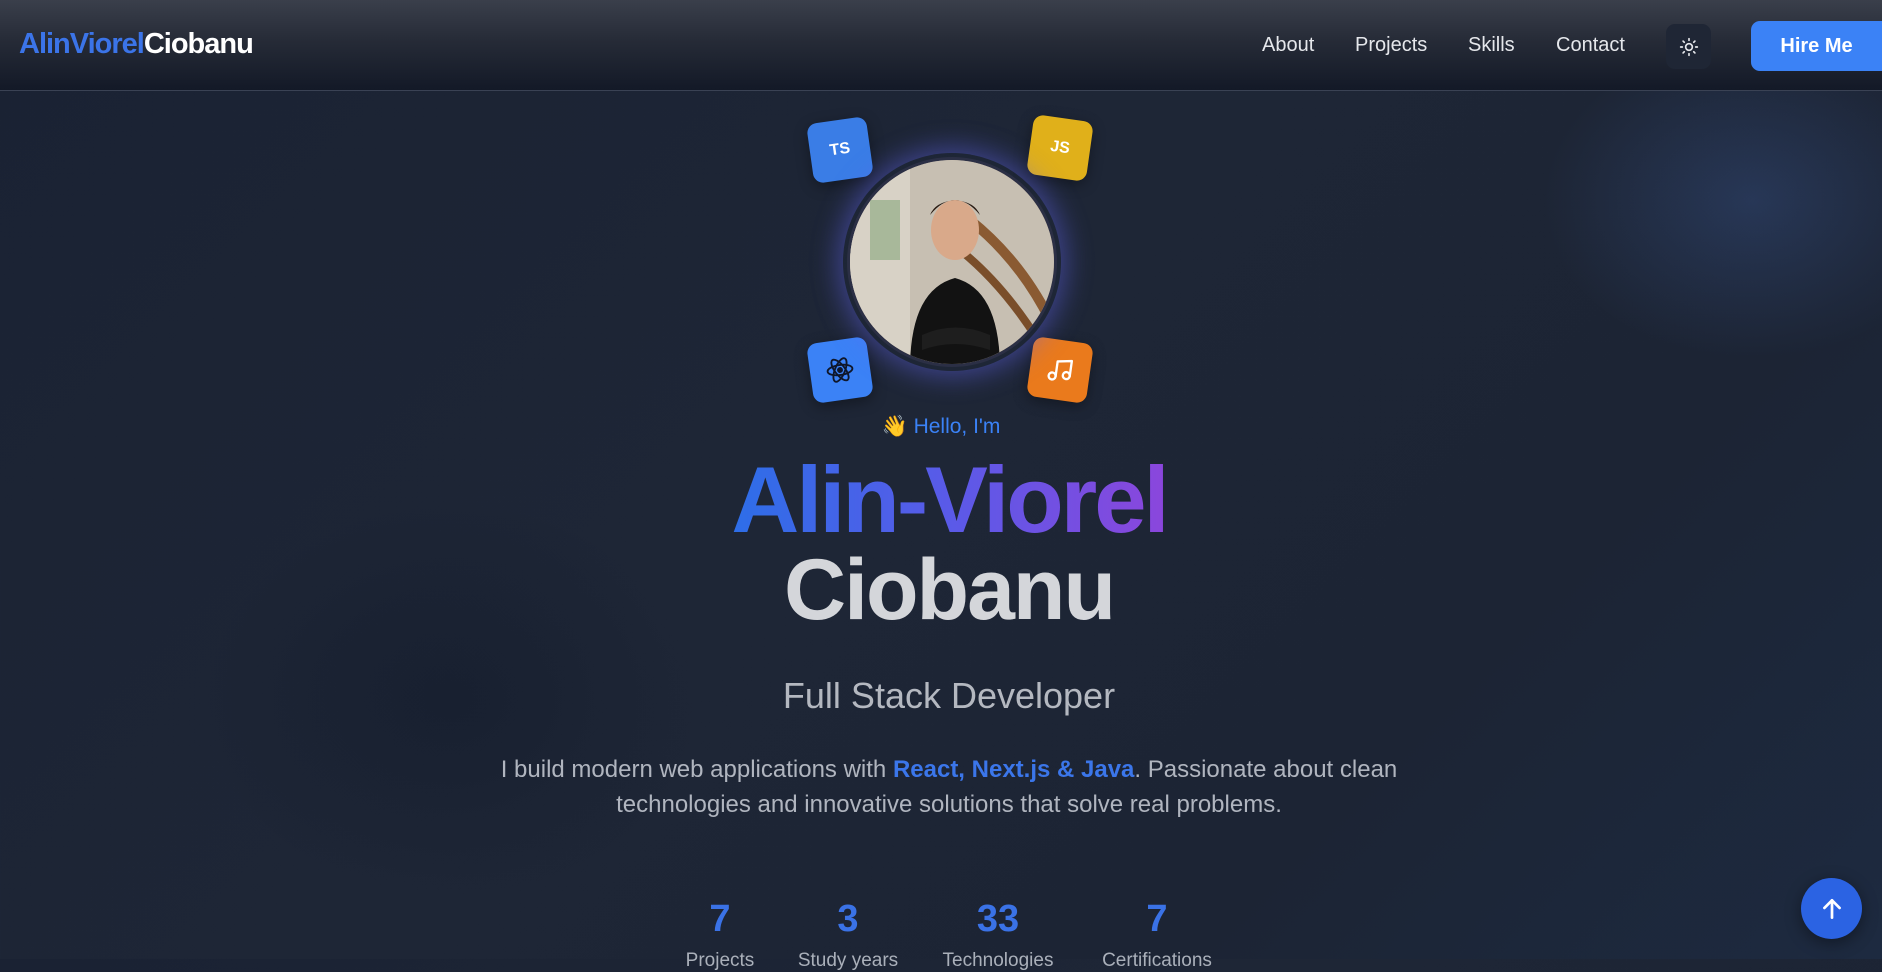 The height and width of the screenshot is (972, 1882). I want to click on nav-link-about: About, so click(1288, 45).